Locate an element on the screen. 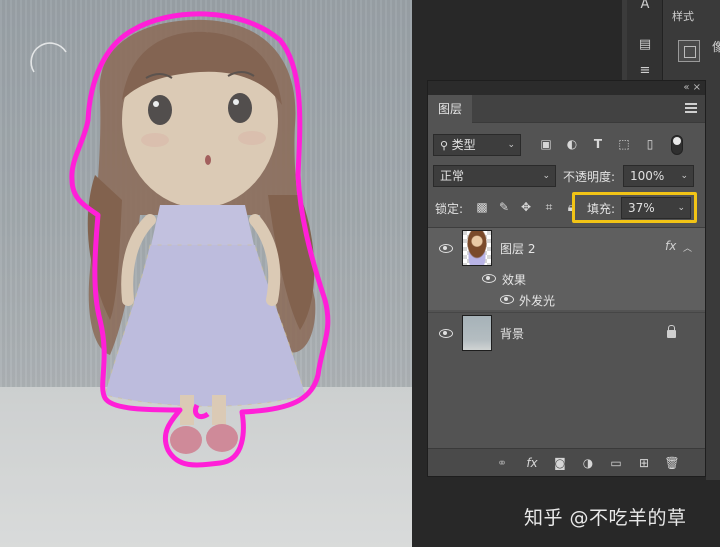 Image resolution: width=720 pixels, height=547 pixels. layer-effect-outer-glow: 外发光 is located at coordinates (566, 299).